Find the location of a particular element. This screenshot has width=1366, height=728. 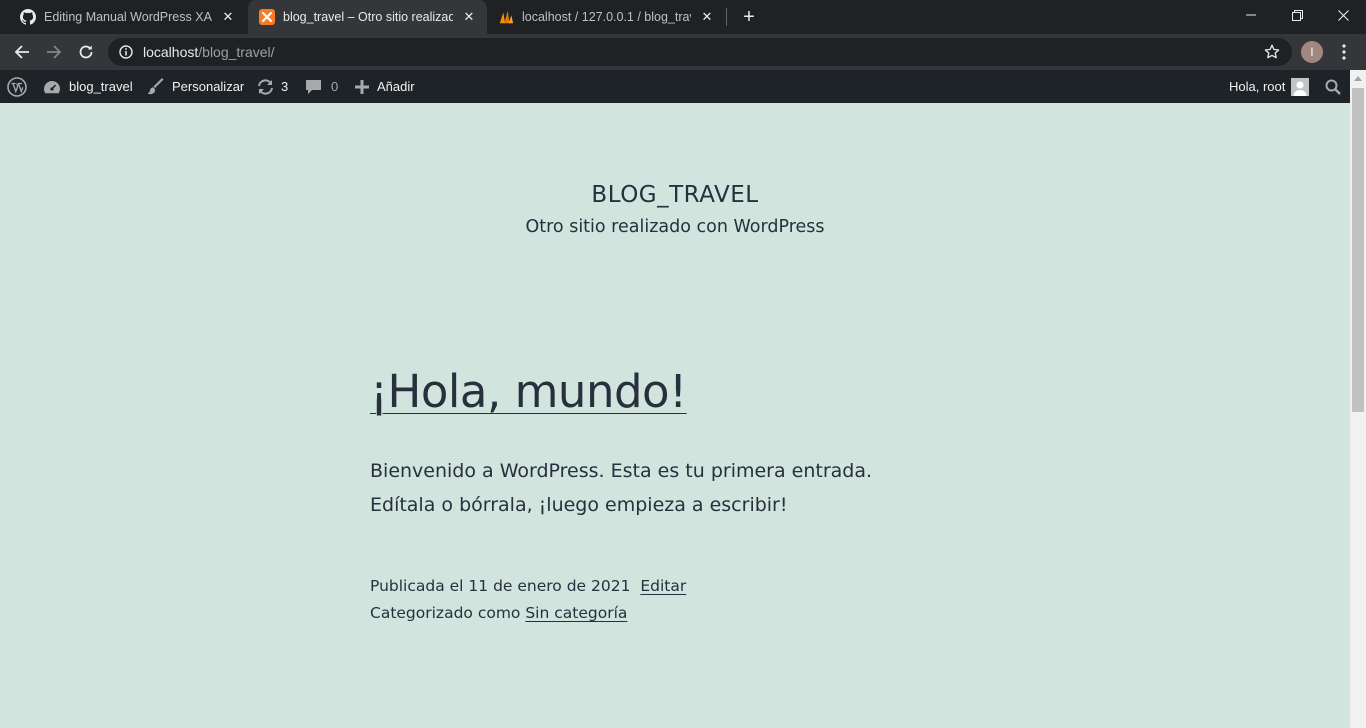

my-account-menu: Hola, root is located at coordinates (1269, 86).